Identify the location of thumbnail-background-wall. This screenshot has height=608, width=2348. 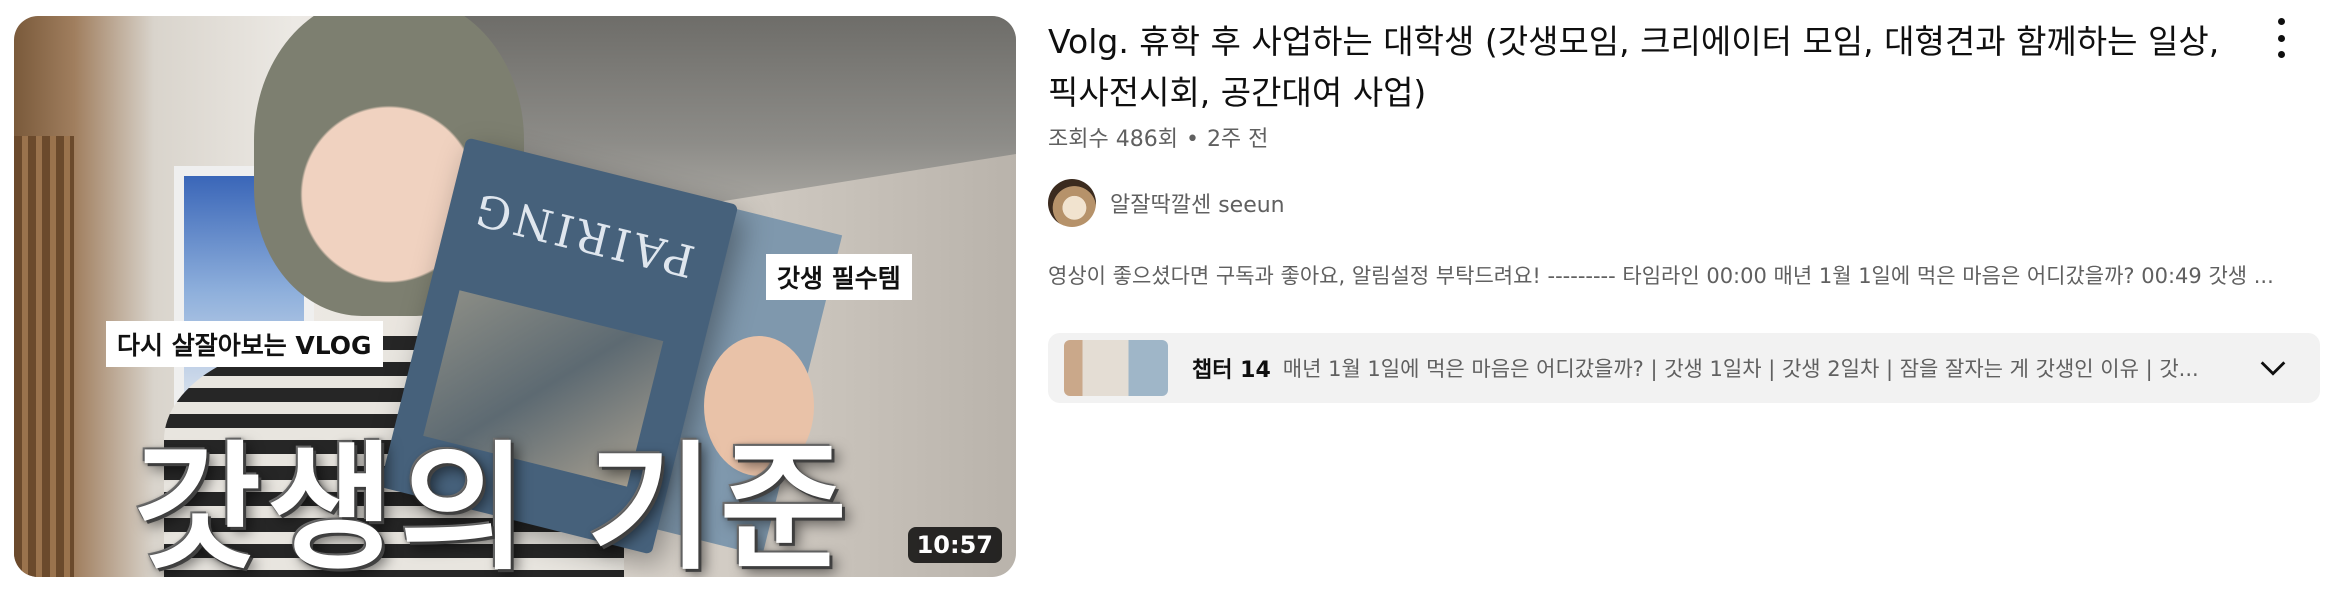
(44, 356).